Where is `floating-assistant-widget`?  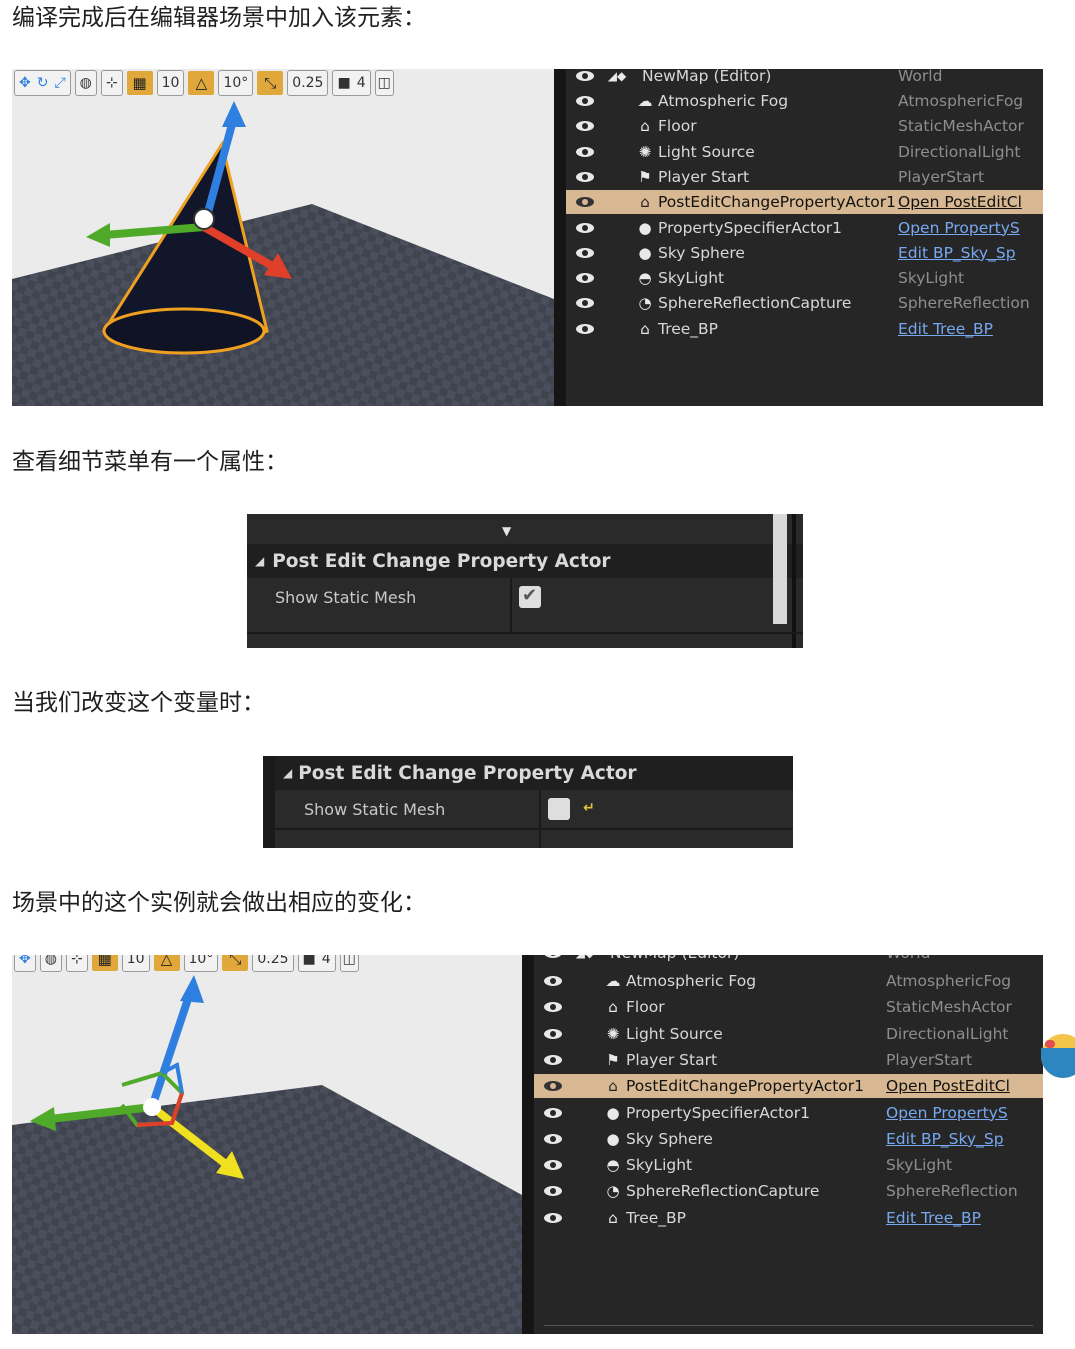
floating-assistant-widget is located at coordinates (1058, 1056).